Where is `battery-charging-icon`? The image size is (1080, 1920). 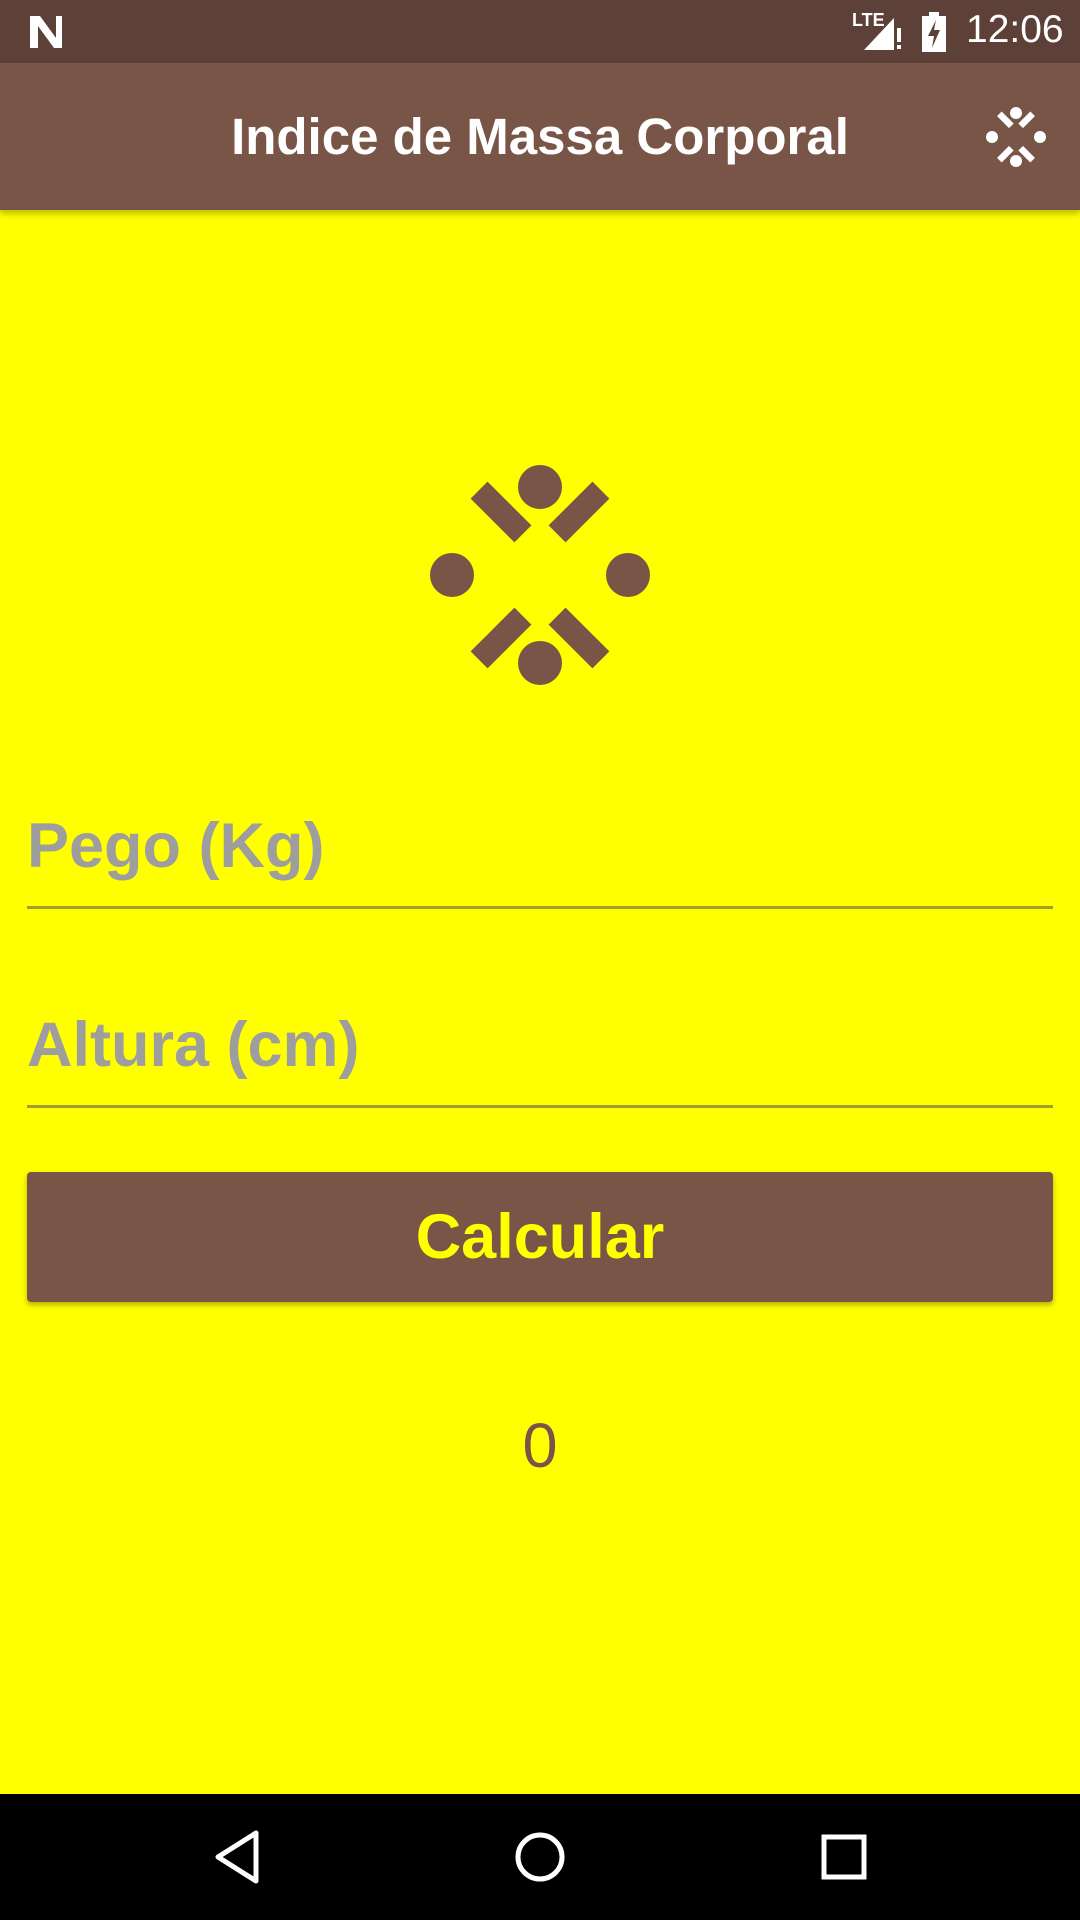
battery-charging-icon is located at coordinates (934, 32).